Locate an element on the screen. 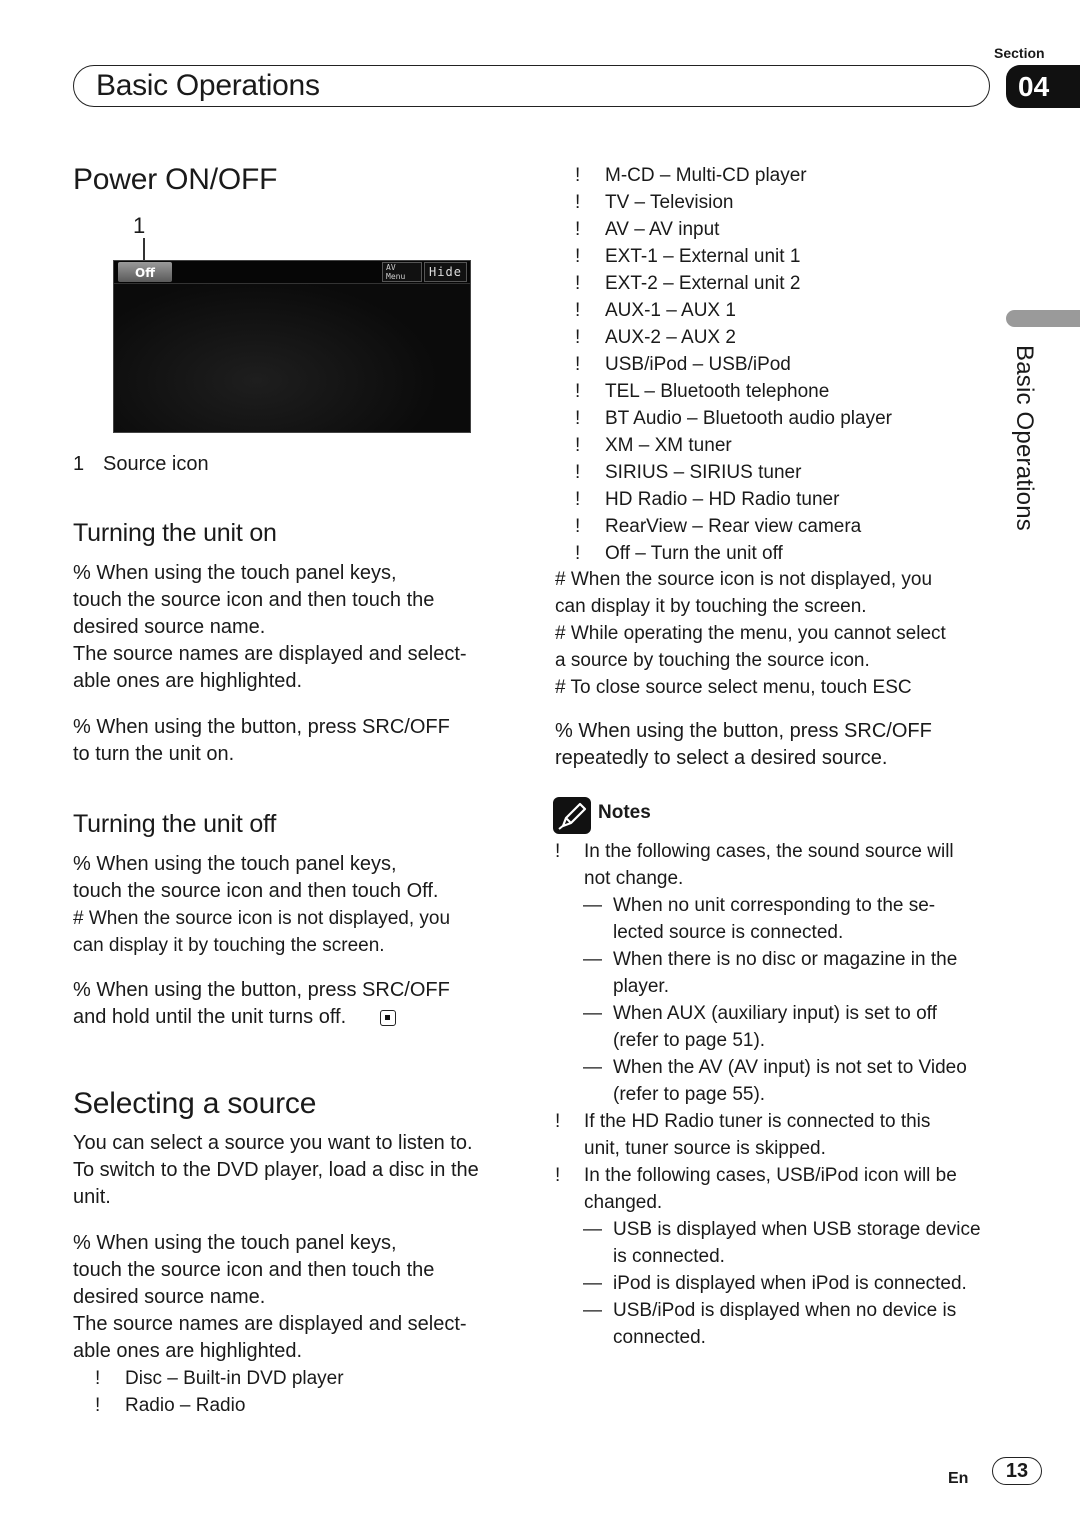 This screenshot has height=1529, width=1080. text-line: unit. is located at coordinates (92, 1197).